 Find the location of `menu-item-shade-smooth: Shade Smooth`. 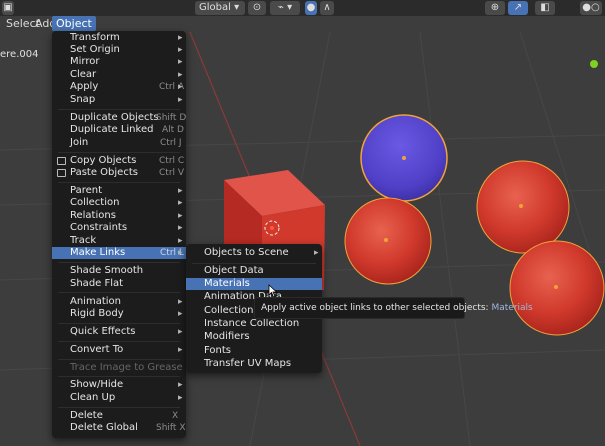

menu-item-shade-smooth: Shade Smooth is located at coordinates (119, 271).